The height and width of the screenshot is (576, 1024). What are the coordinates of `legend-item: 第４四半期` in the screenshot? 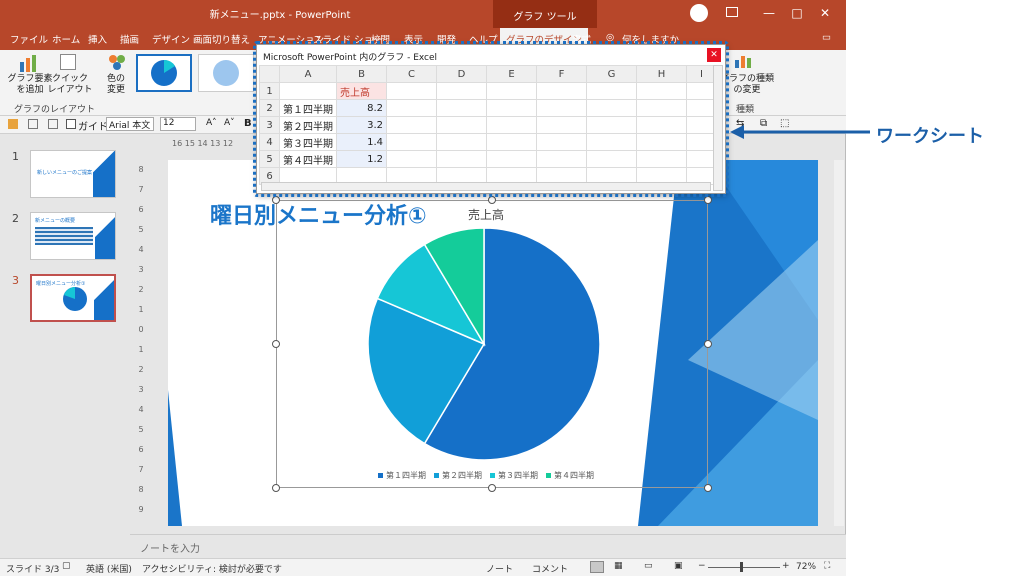 It's located at (570, 475).